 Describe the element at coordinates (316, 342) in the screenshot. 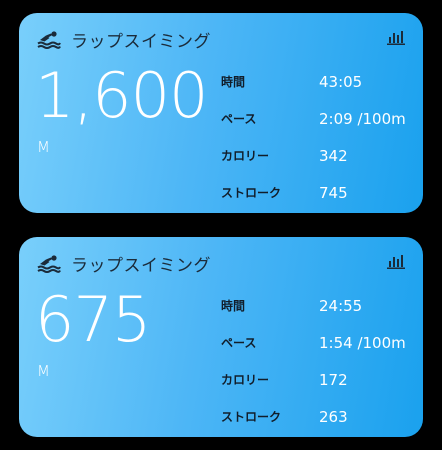

I see `stat-row-pace: ペース 1:54 /100m` at that location.